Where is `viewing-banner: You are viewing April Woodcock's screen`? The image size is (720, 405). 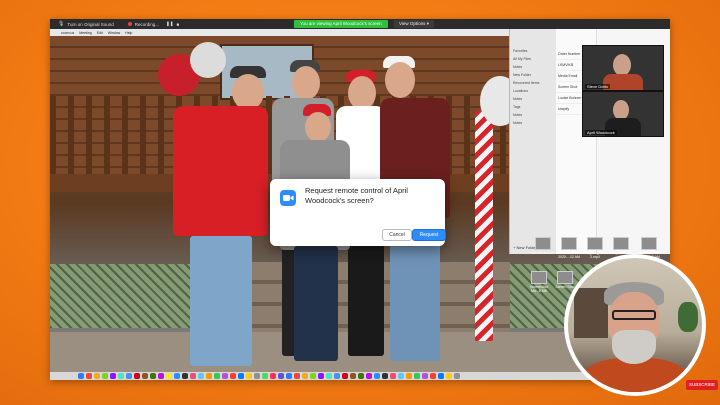
viewing-banner: You are viewing April Woodcock's screen is located at coordinates (341, 24).